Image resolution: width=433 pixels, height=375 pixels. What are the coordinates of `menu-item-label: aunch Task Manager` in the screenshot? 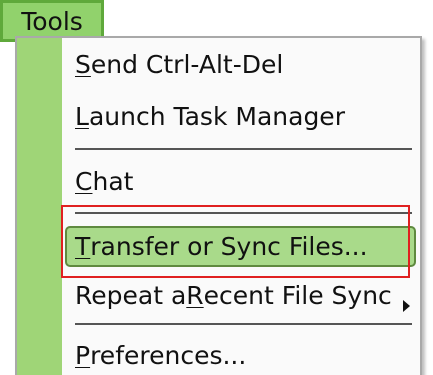 It's located at (216, 116).